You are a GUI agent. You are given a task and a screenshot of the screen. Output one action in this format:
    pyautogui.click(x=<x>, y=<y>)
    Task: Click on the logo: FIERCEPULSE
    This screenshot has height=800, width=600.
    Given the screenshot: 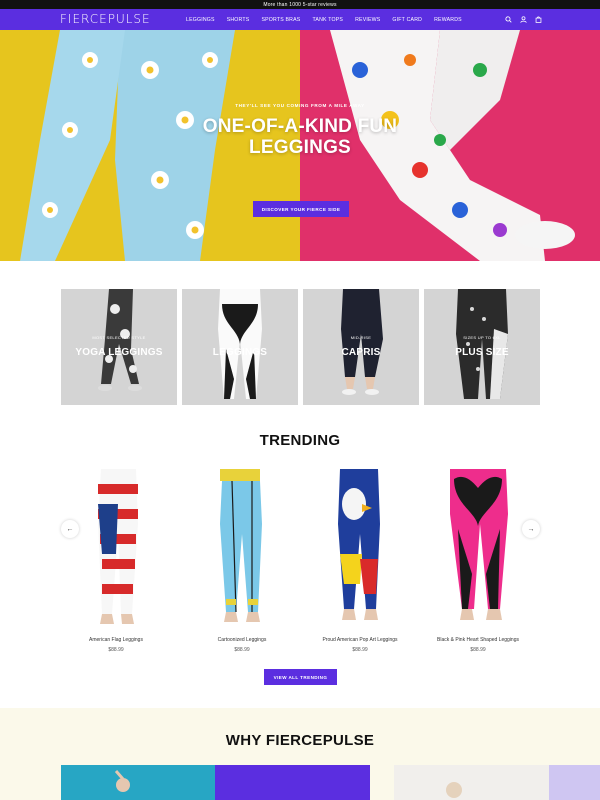 What is the action you would take?
    pyautogui.click(x=105, y=19)
    